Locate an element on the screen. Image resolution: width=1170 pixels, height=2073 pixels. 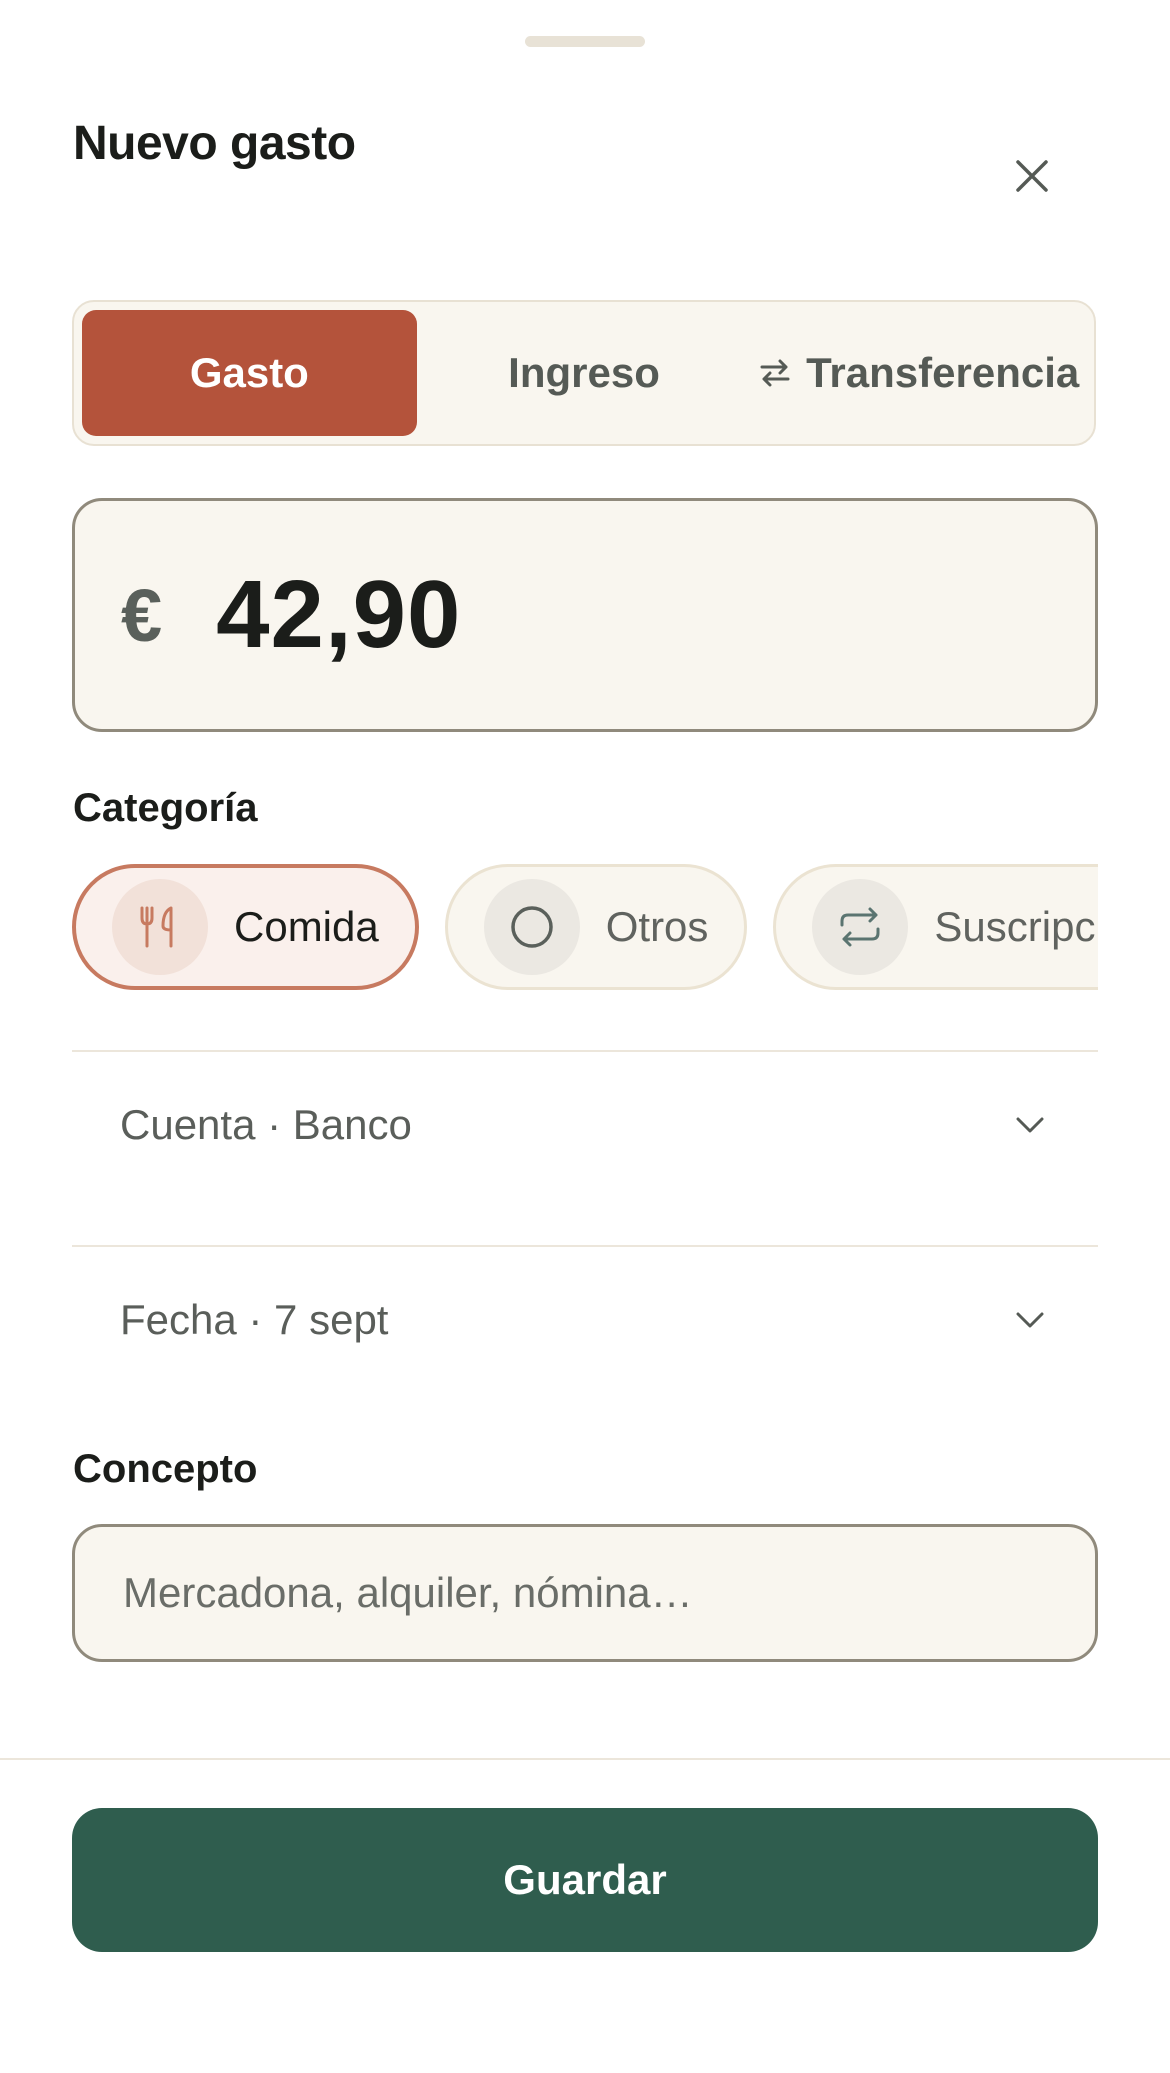
tab-gasto-label: Gasto is located at coordinates (249, 372).